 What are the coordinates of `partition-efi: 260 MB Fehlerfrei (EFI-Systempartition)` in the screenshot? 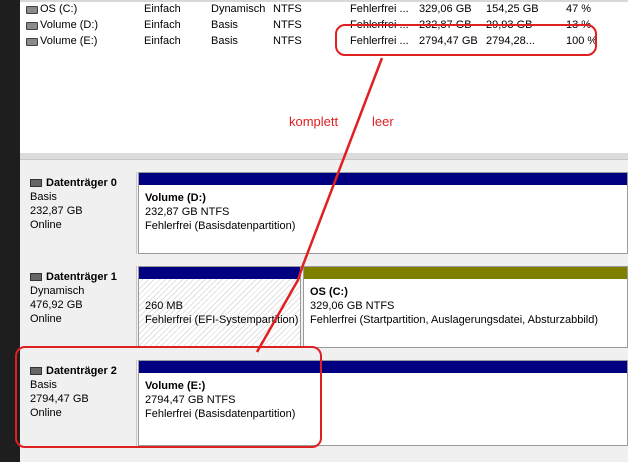 It's located at (219, 307).